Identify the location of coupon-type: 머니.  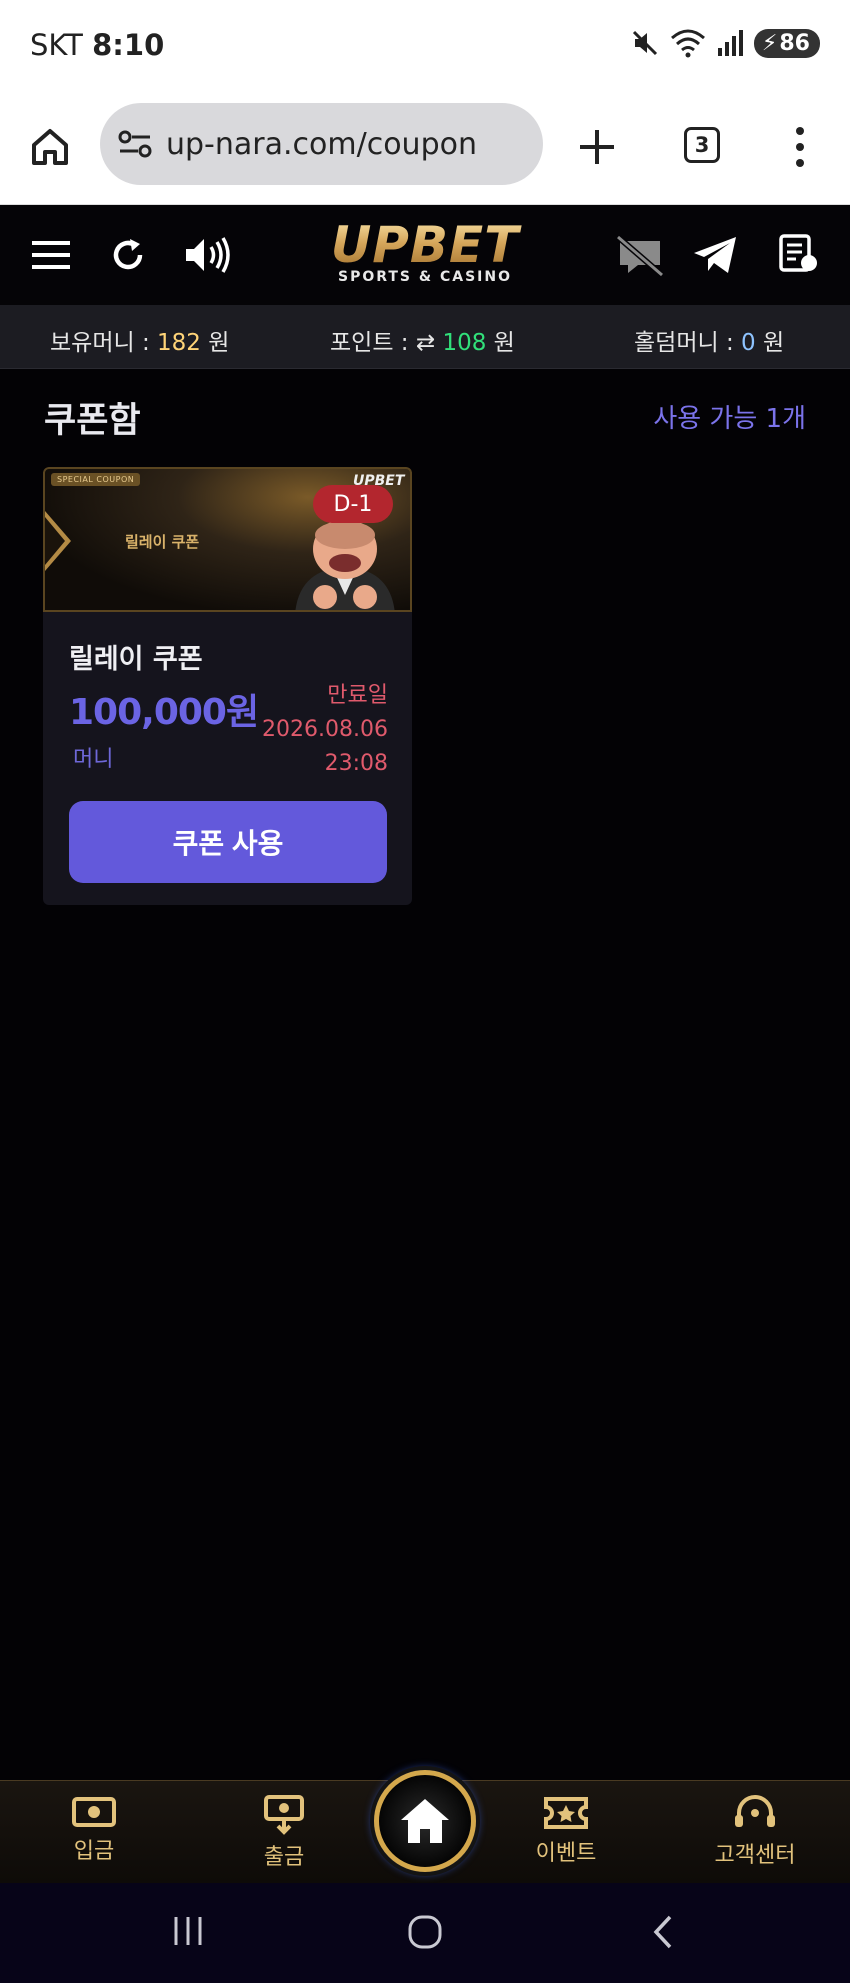
(93, 759).